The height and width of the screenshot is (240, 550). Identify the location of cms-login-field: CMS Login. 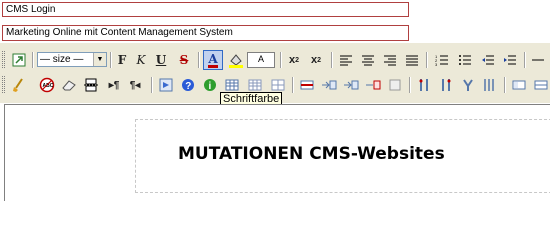
(205, 9).